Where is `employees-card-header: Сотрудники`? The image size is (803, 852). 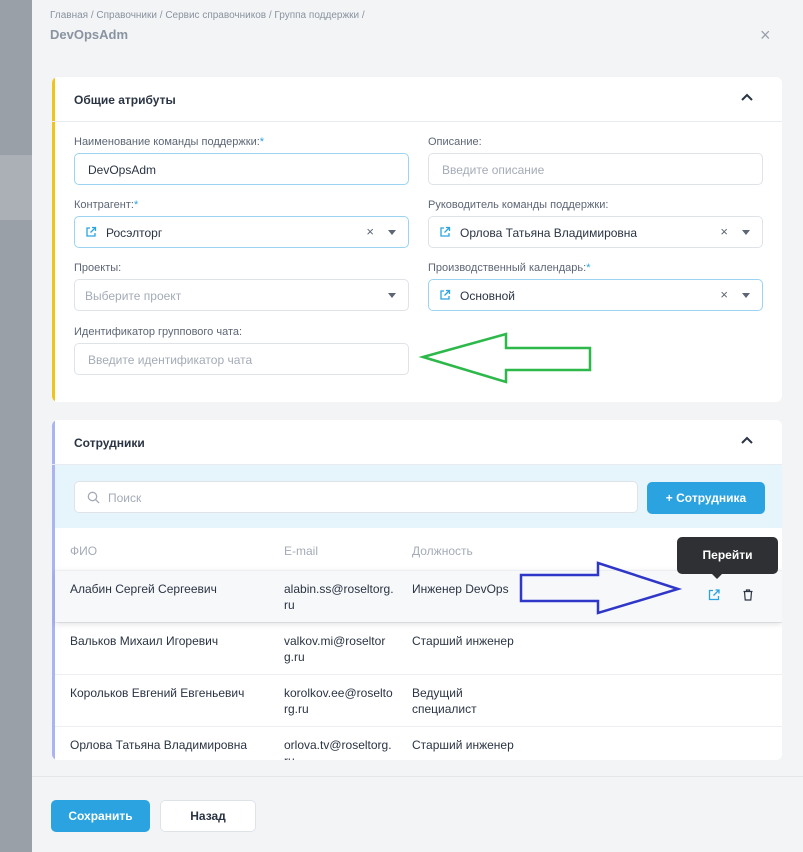
employees-card-header: Сотрудники is located at coordinates (417, 442).